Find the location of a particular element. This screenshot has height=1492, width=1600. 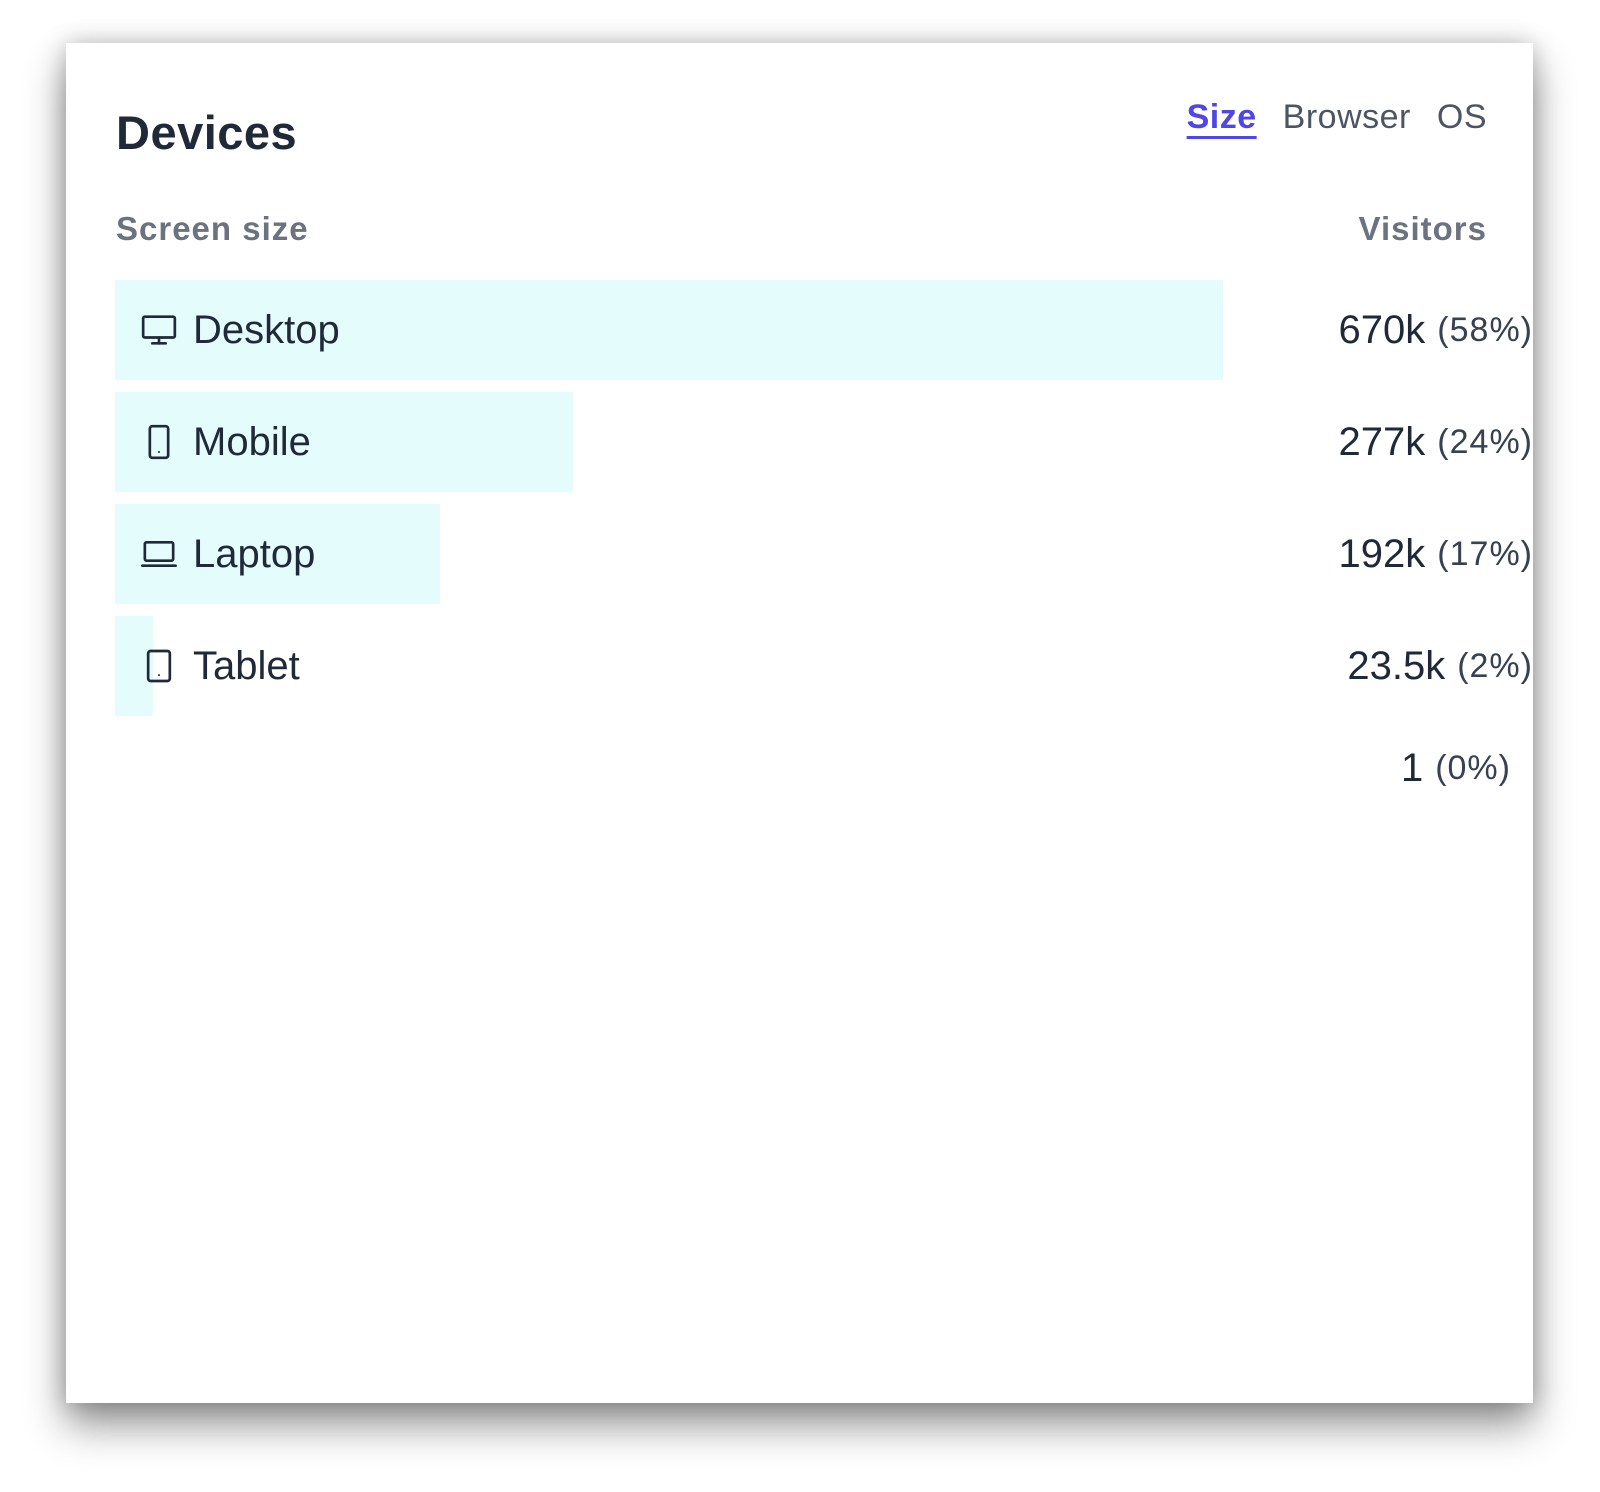

visitor-percent: (17%) is located at coordinates (1485, 553).